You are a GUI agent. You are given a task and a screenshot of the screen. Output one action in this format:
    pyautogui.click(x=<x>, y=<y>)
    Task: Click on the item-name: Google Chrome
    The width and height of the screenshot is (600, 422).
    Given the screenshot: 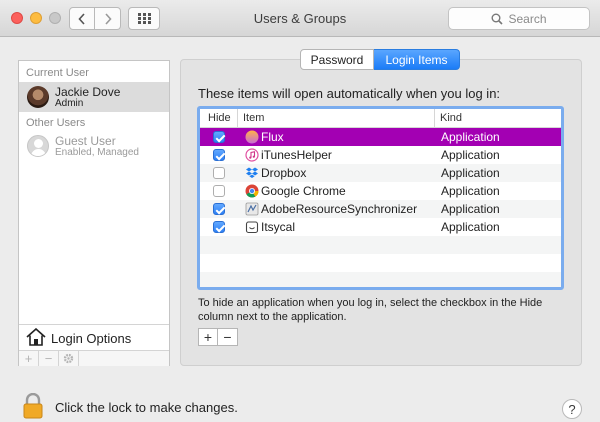 What is the action you would take?
    pyautogui.click(x=303, y=191)
    